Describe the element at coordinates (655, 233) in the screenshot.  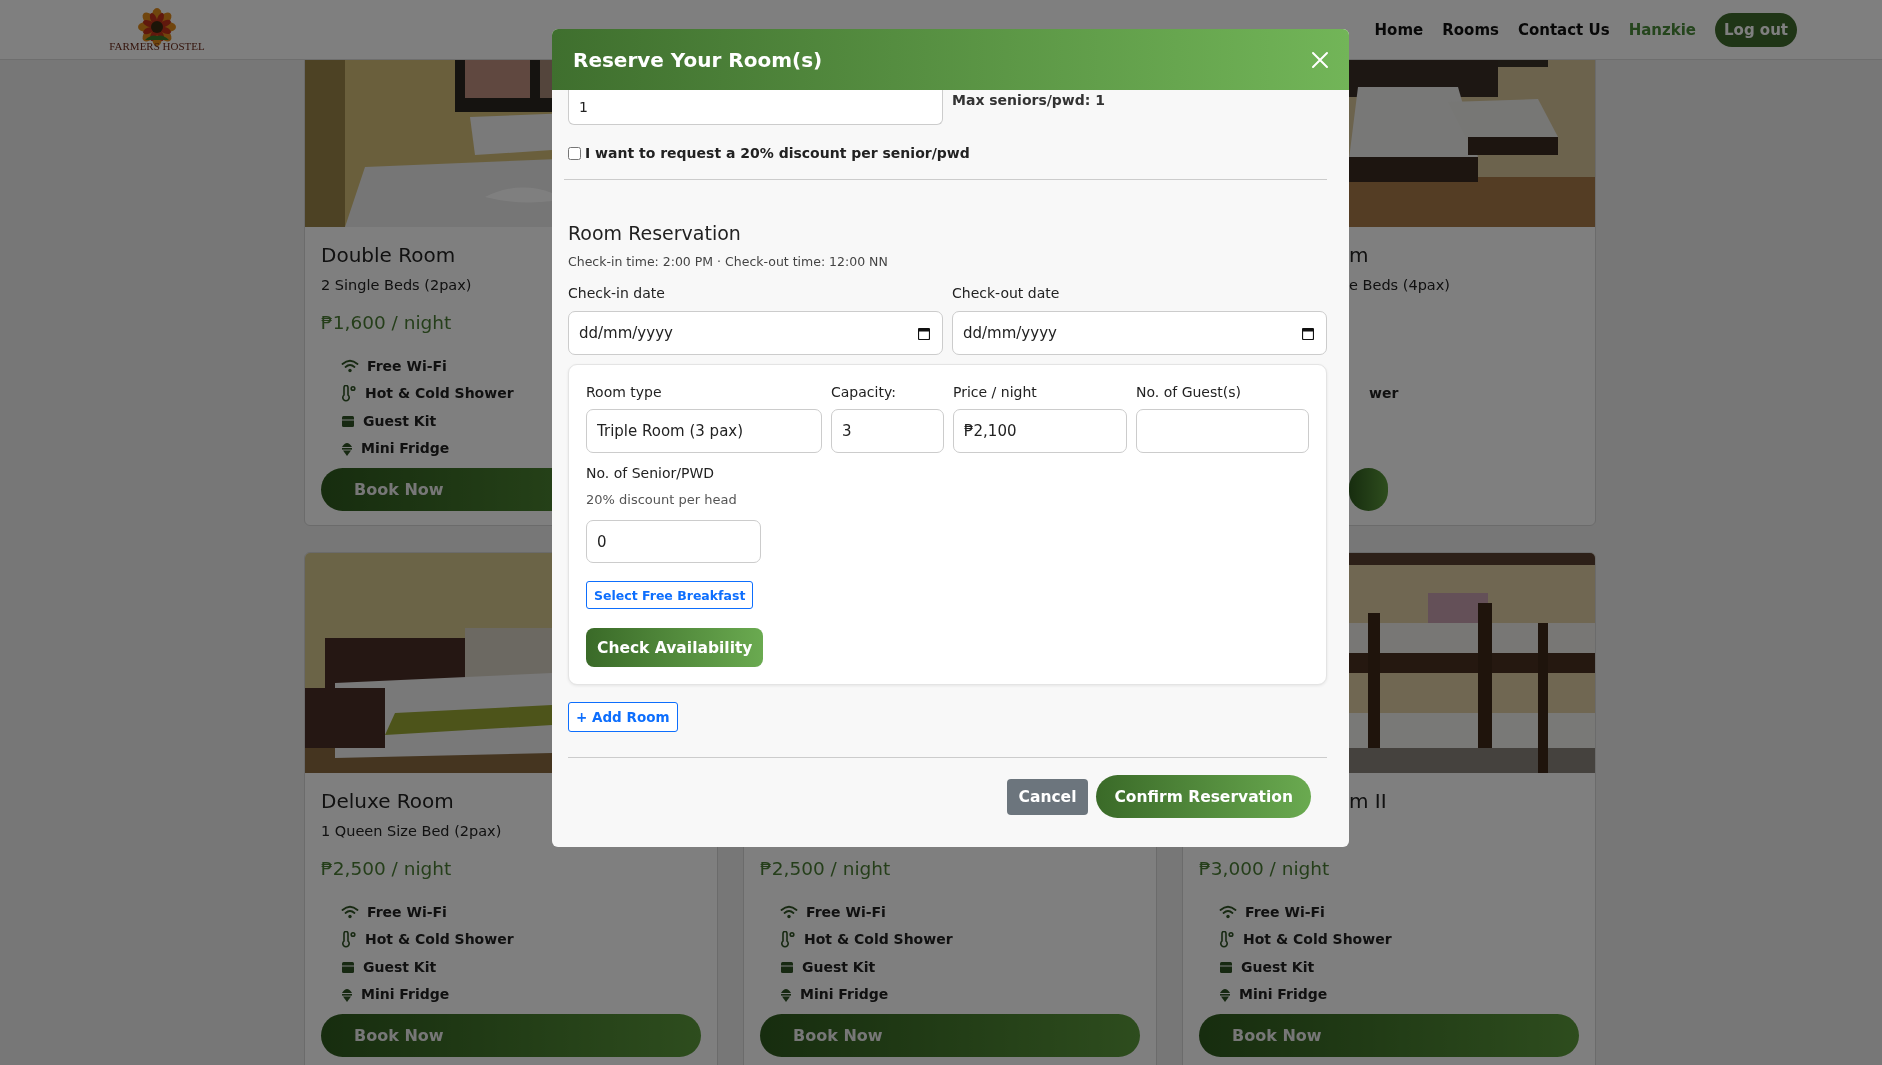
I see `section-title: Room Reservation` at that location.